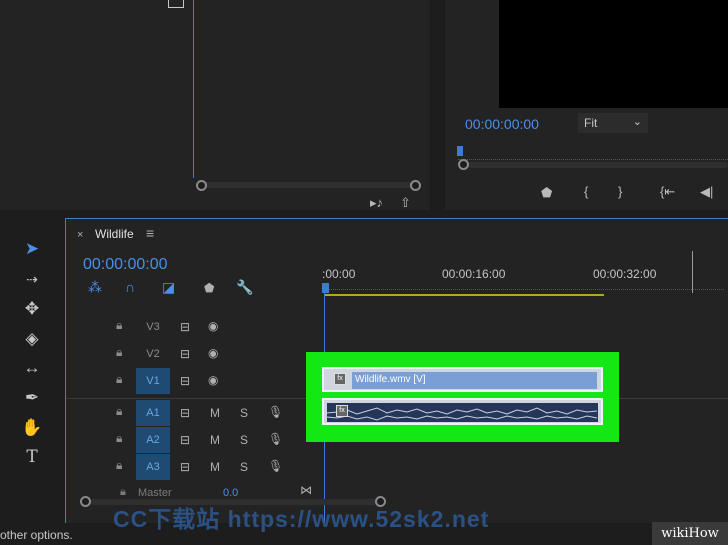 The width and height of the screenshot is (728, 545). I want to click on mark-in-icon: {, so click(586, 191).